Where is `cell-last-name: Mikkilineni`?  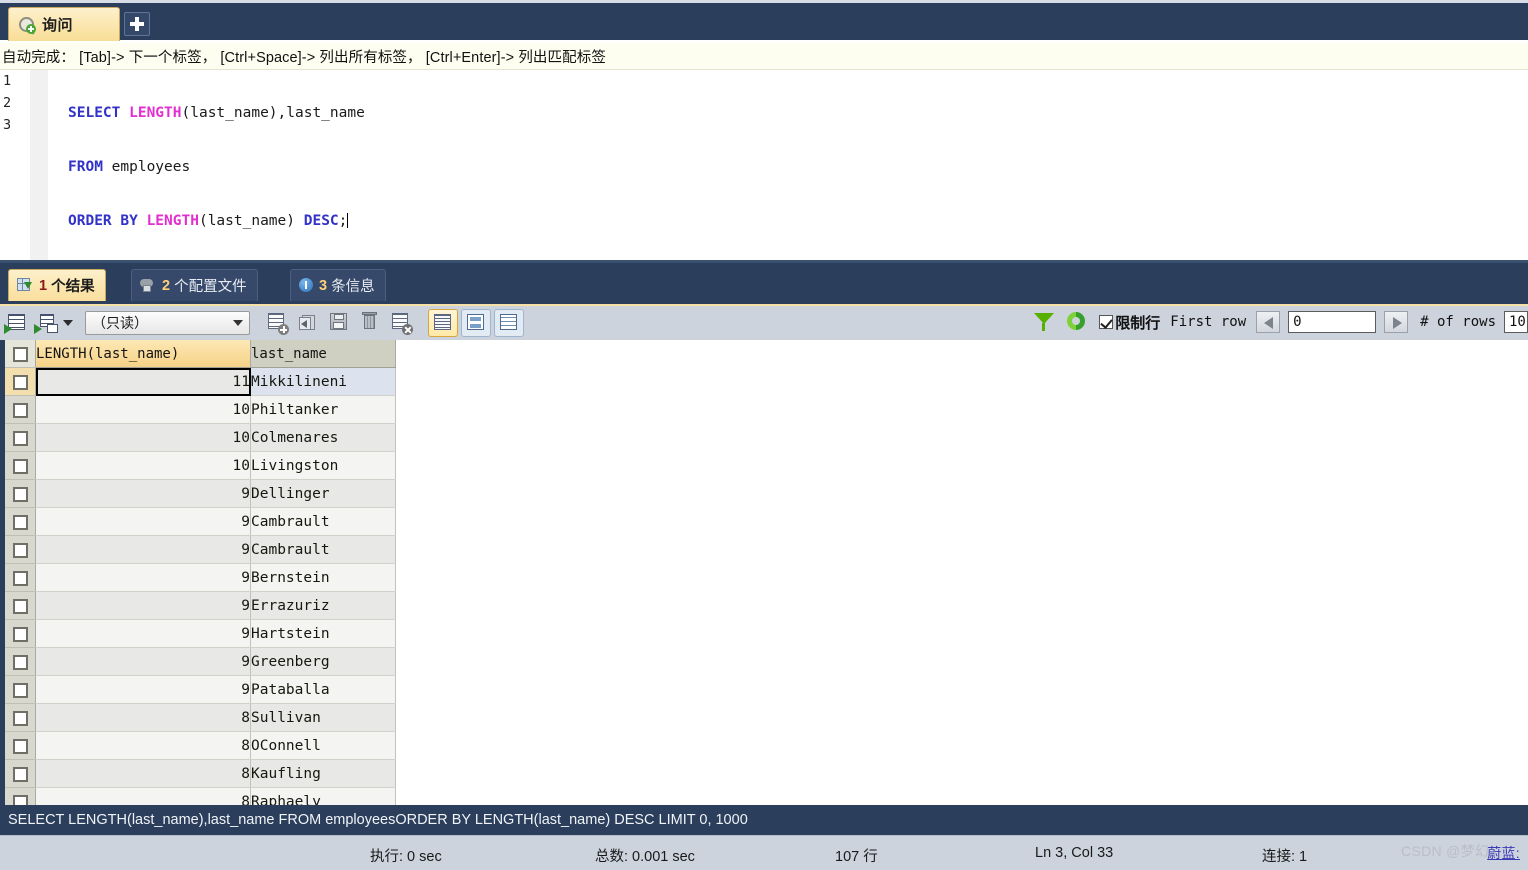 cell-last-name: Mikkilineni is located at coordinates (323, 381).